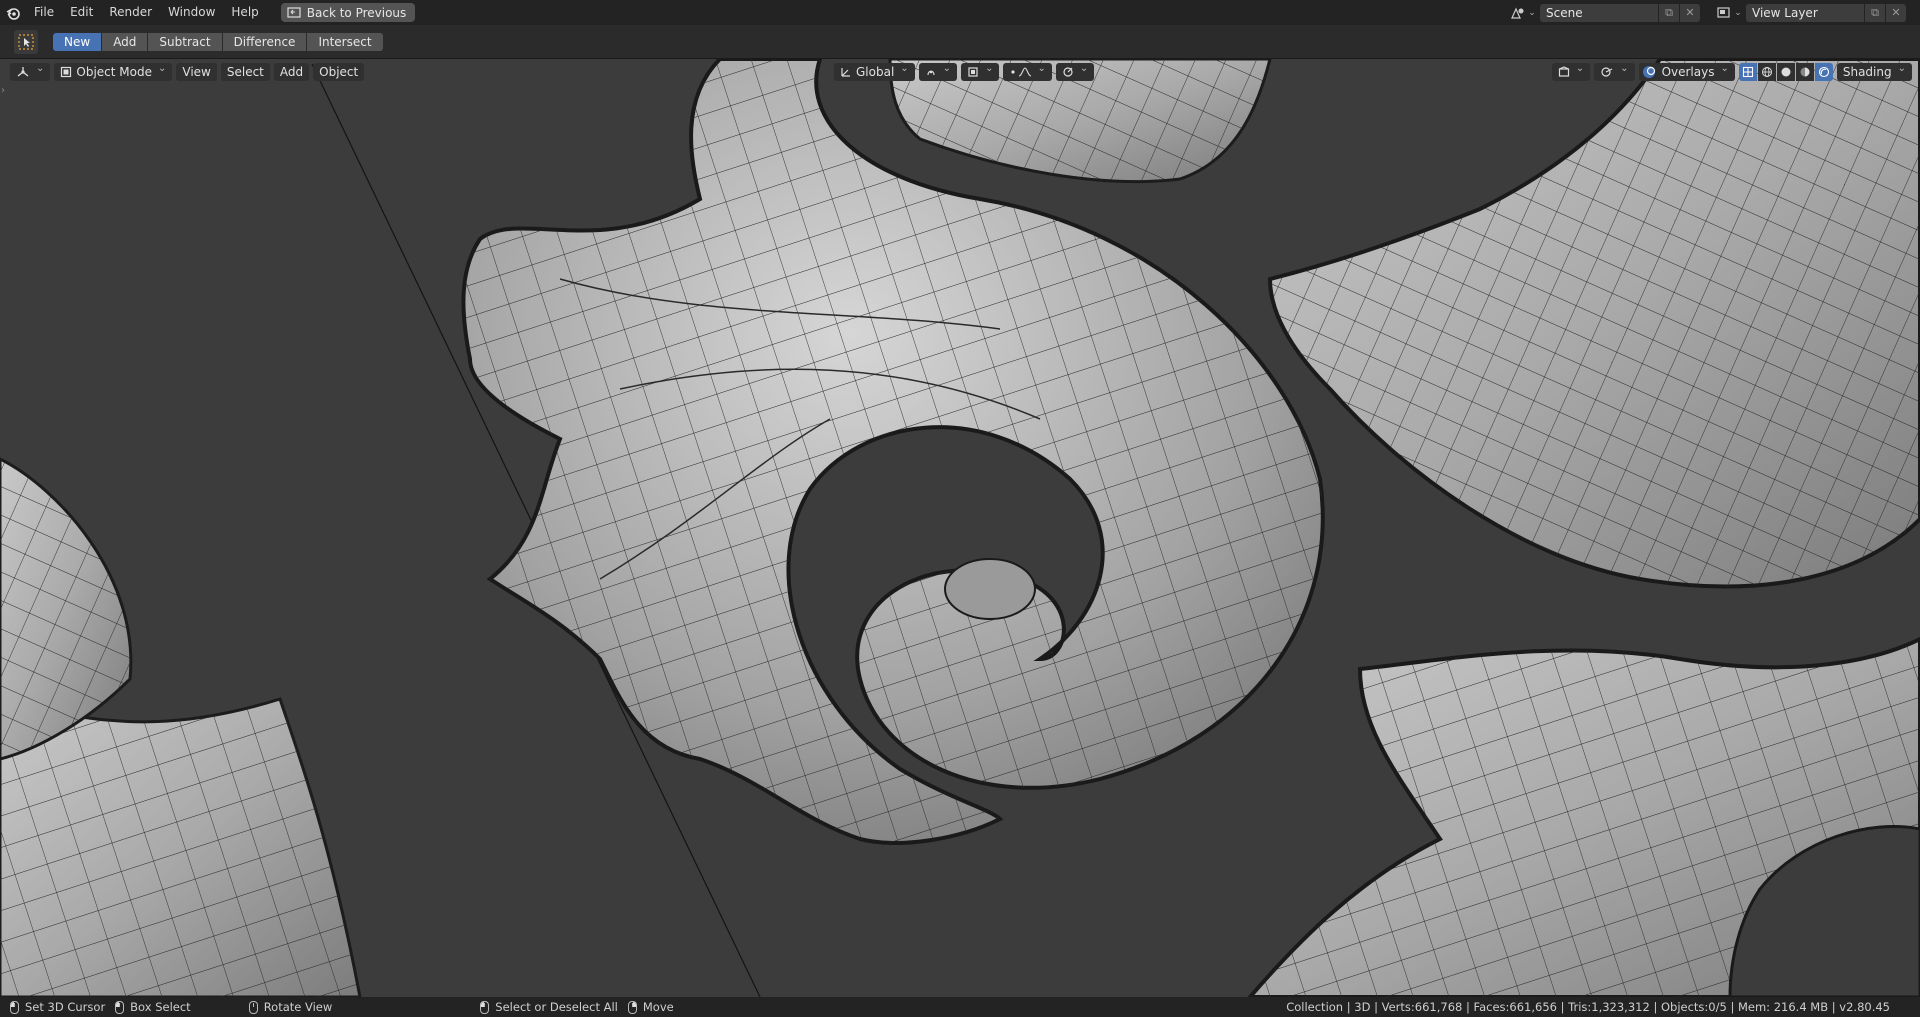 Image resolution: width=1920 pixels, height=1017 pixels. Describe the element at coordinates (658, 1007) in the screenshot. I see `hint-label: Move` at that location.